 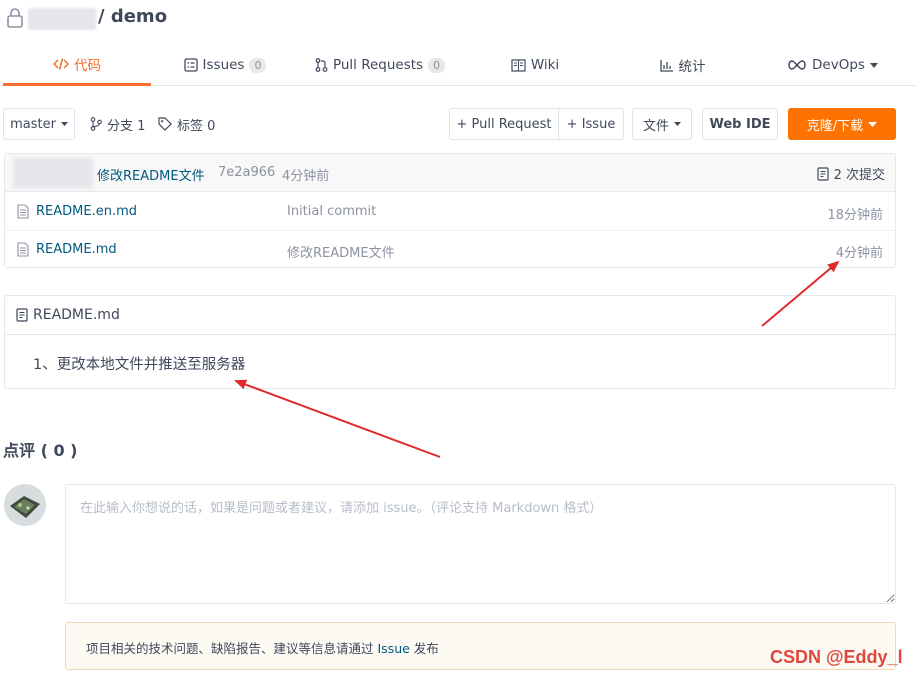 I want to click on readme-content: 1、更改本地文件并推送至服务器, so click(x=139, y=365).